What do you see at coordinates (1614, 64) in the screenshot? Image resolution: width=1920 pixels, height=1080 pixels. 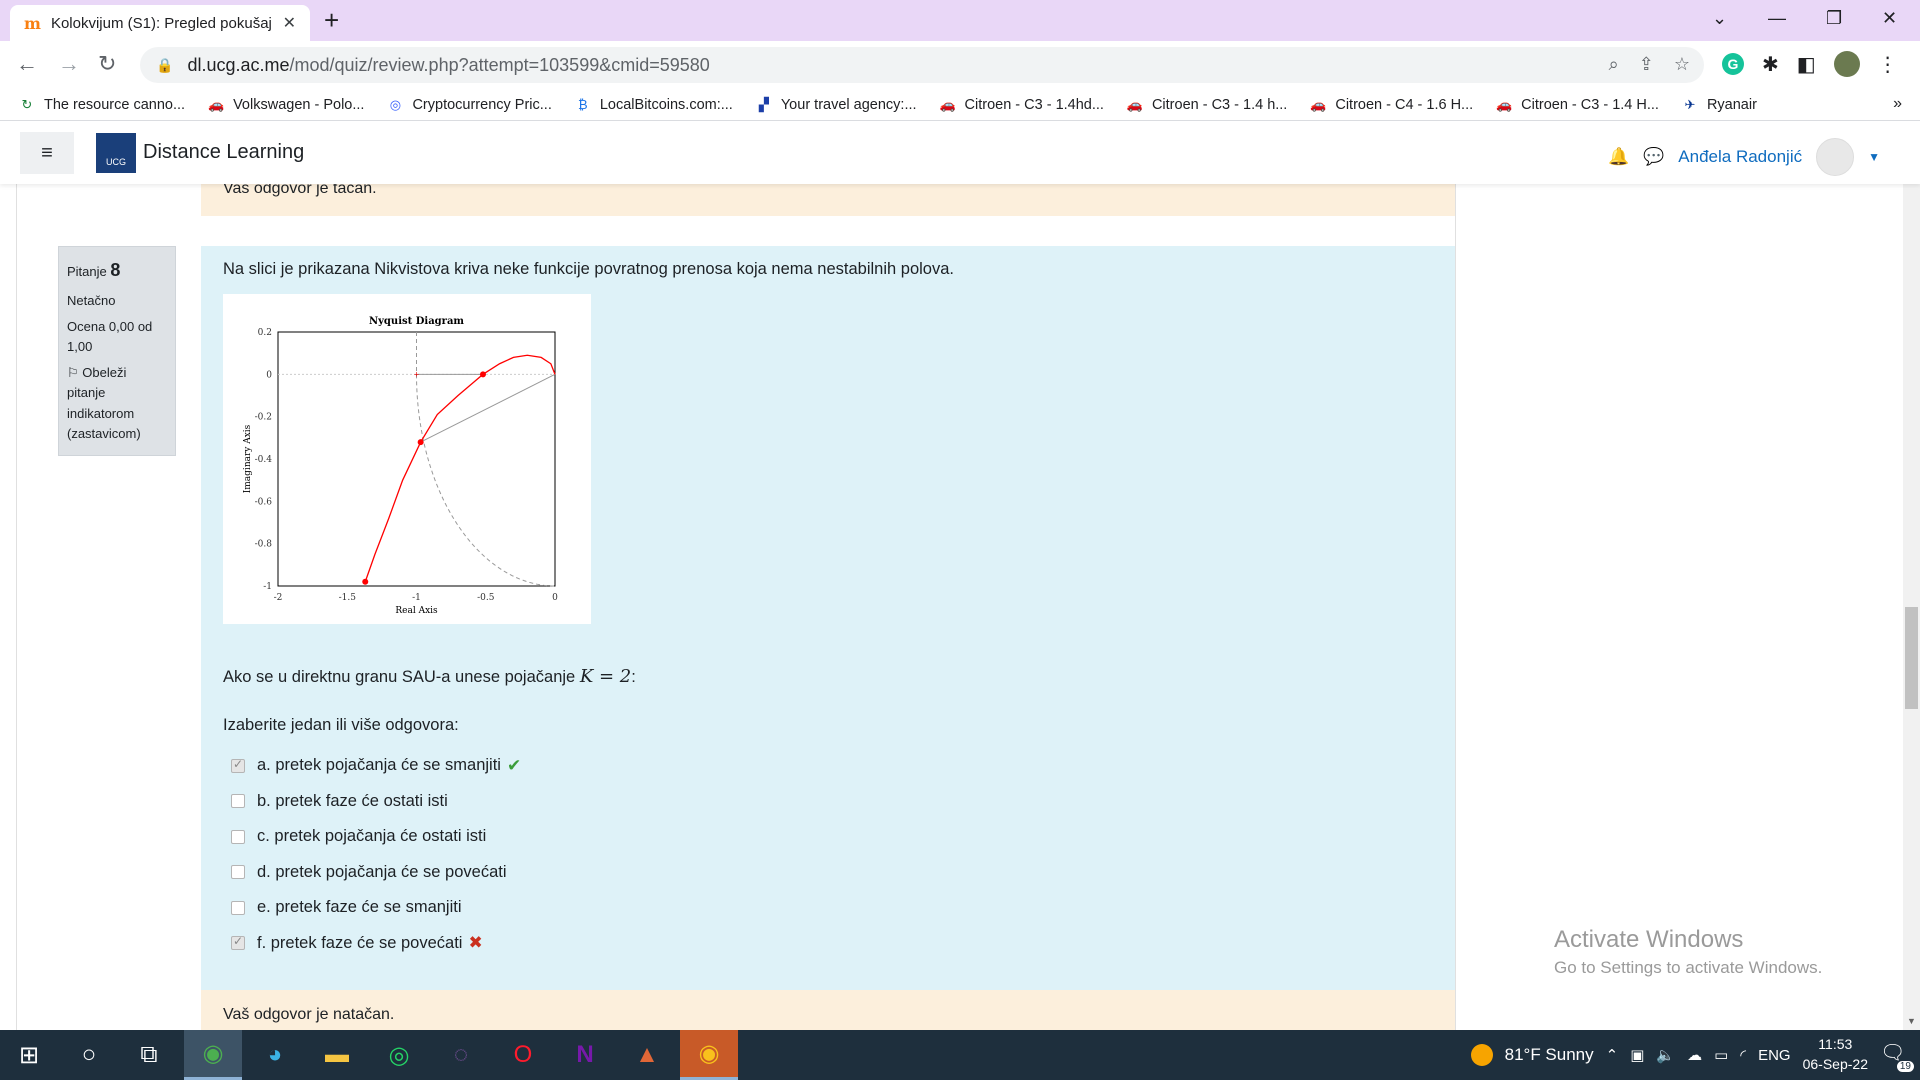 I see `zoom-icon: ⌕` at bounding box center [1614, 64].